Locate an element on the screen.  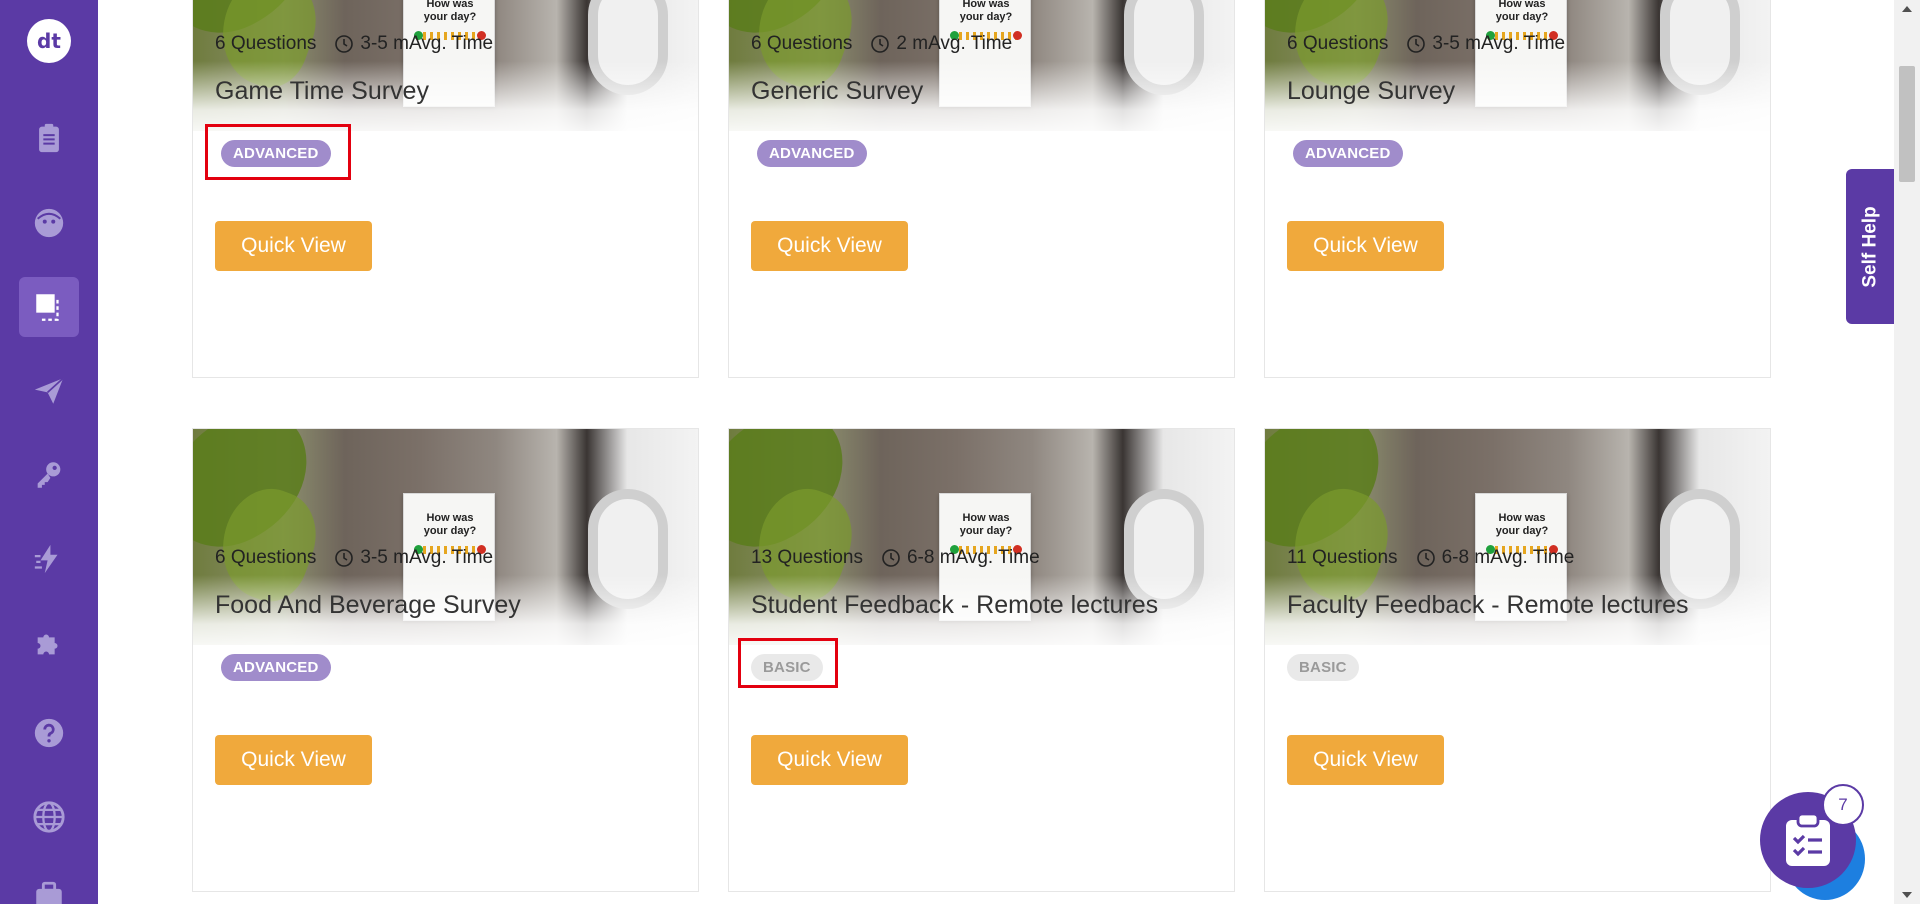
sidebar-item-integrations is located at coordinates (49, 643).